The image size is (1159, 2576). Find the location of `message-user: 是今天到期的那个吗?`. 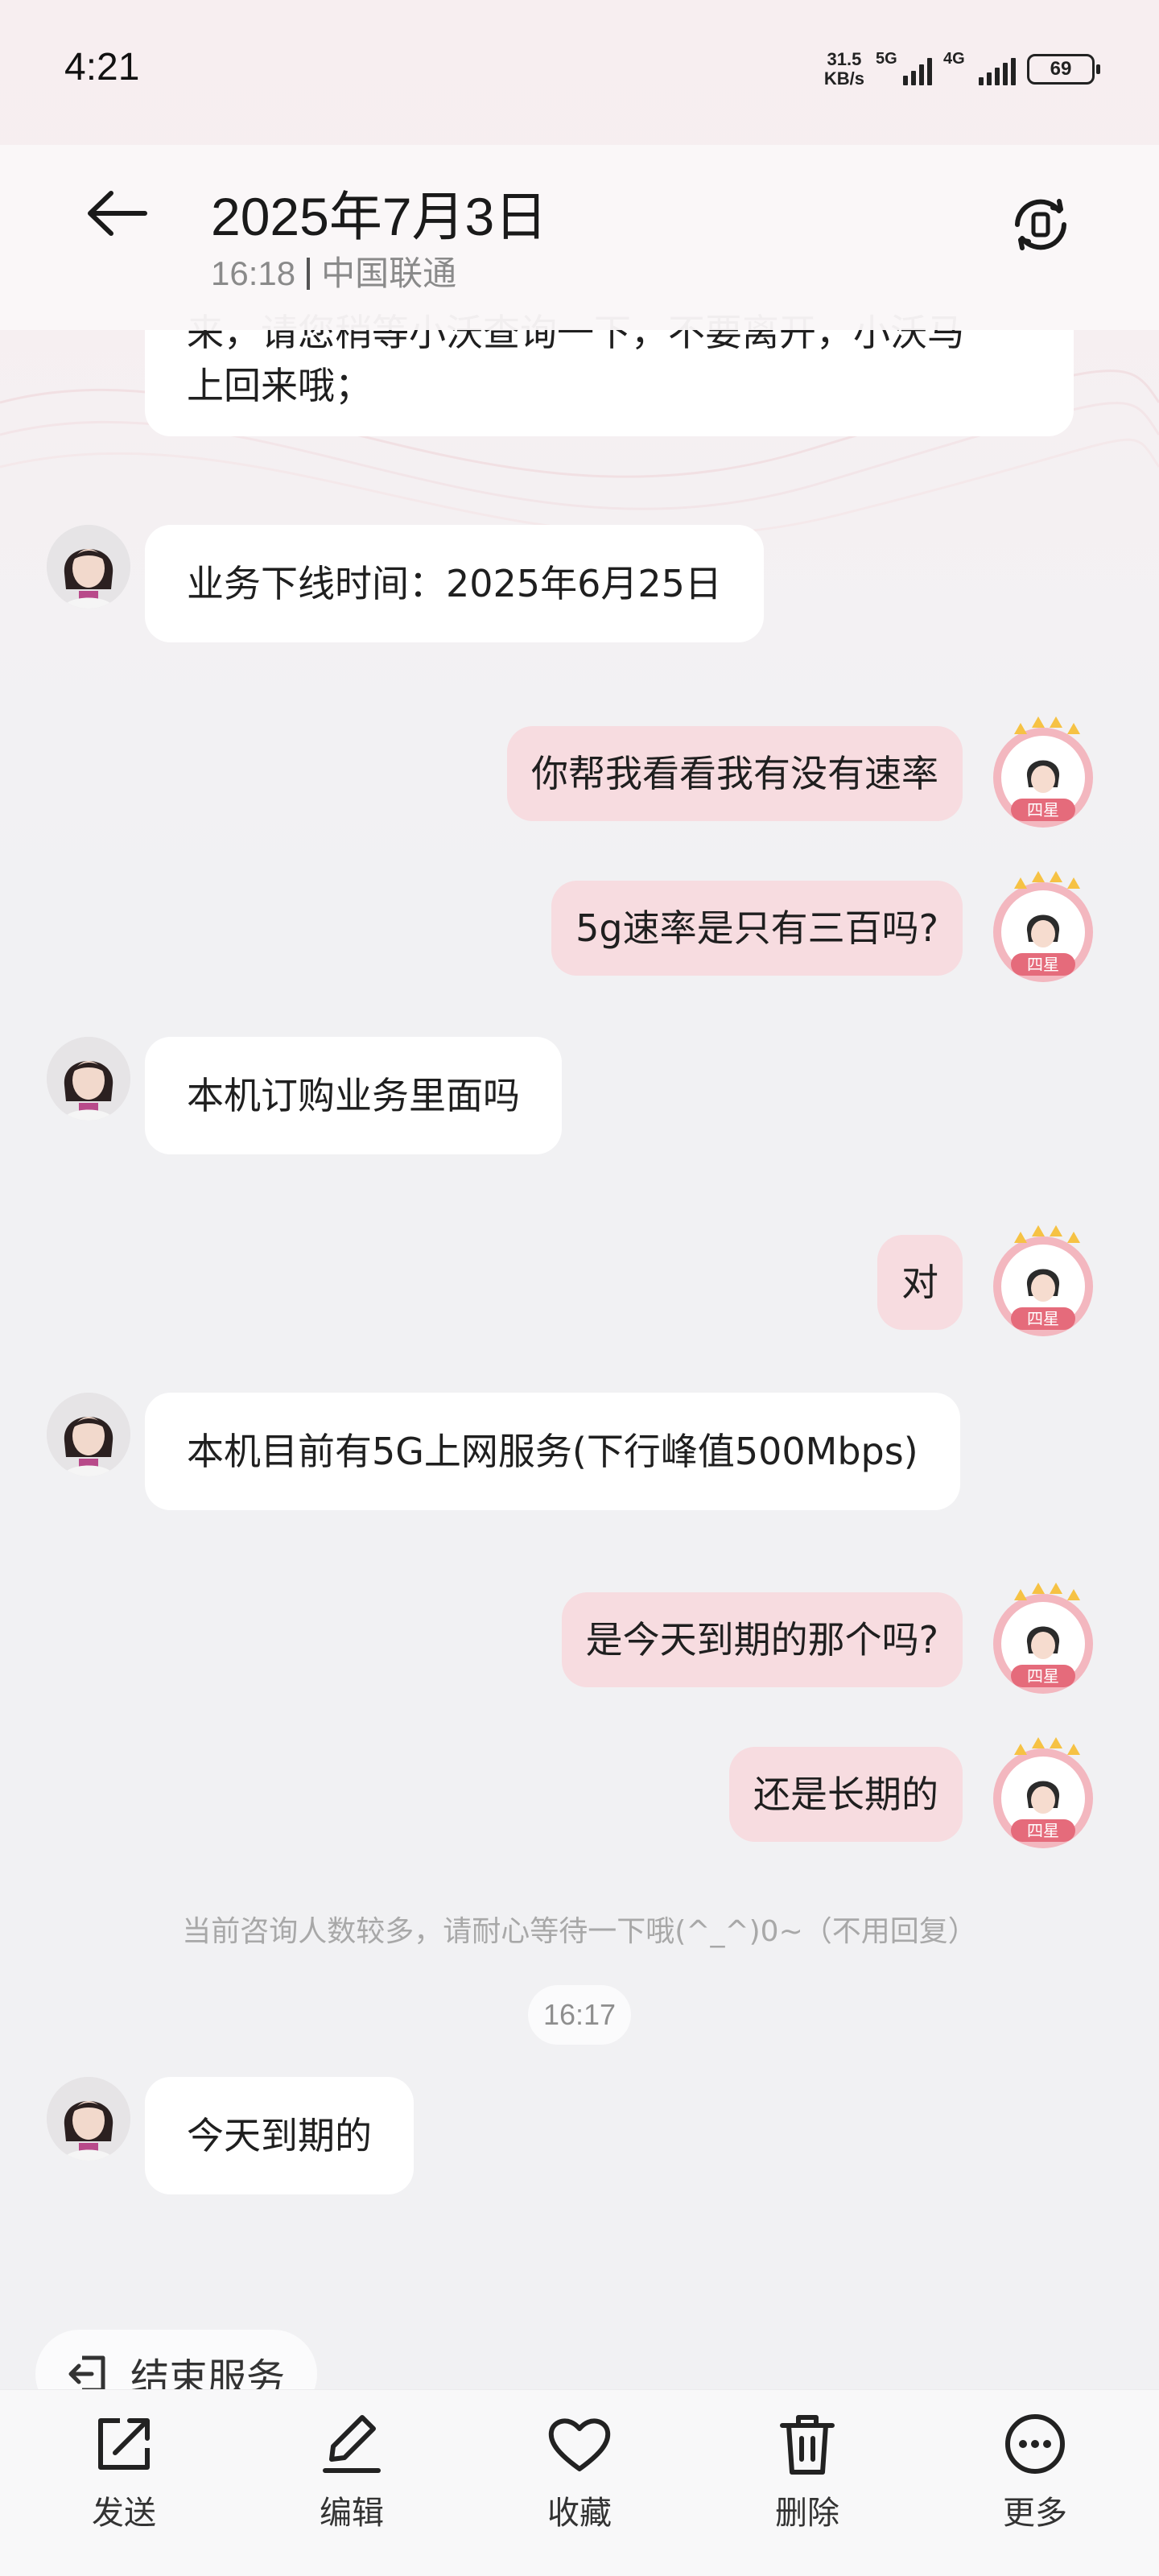

message-user: 是今天到期的那个吗? is located at coordinates (762, 1639).